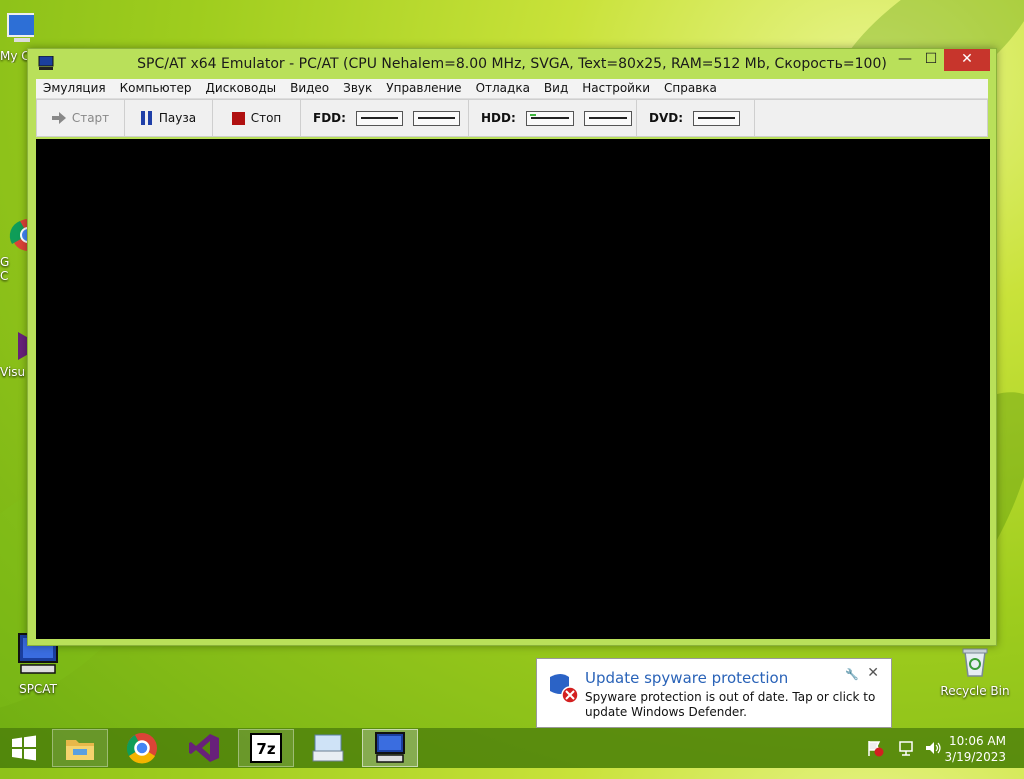 The height and width of the screenshot is (779, 1024). What do you see at coordinates (90, 118) in the screenshot?
I see `start-button-label: Старт` at bounding box center [90, 118].